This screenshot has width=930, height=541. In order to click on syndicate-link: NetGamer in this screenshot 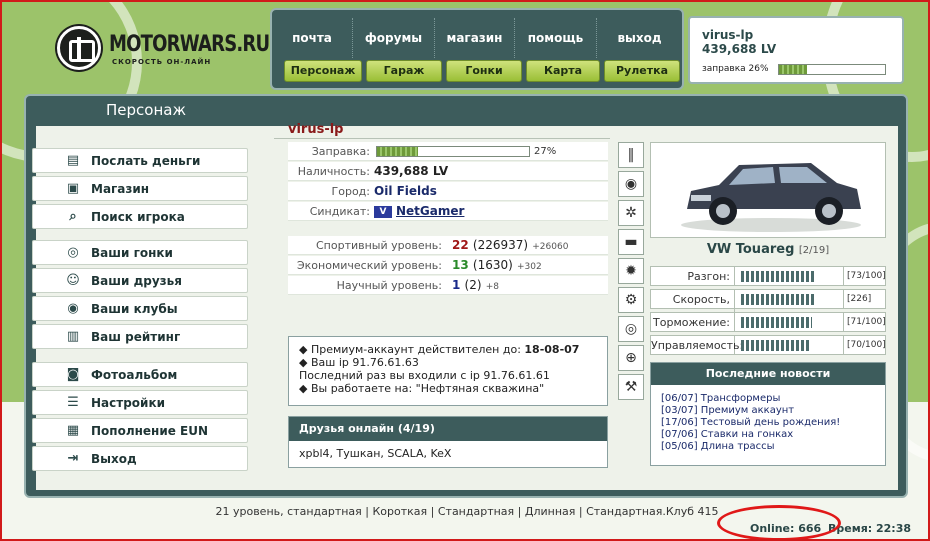, I will do `click(430, 211)`.